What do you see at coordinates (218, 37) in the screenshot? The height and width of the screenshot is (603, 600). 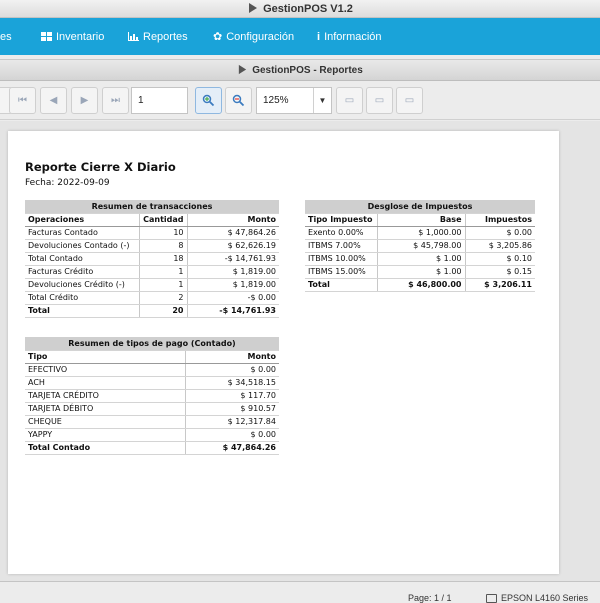 I see `gear-icon: ✿` at bounding box center [218, 37].